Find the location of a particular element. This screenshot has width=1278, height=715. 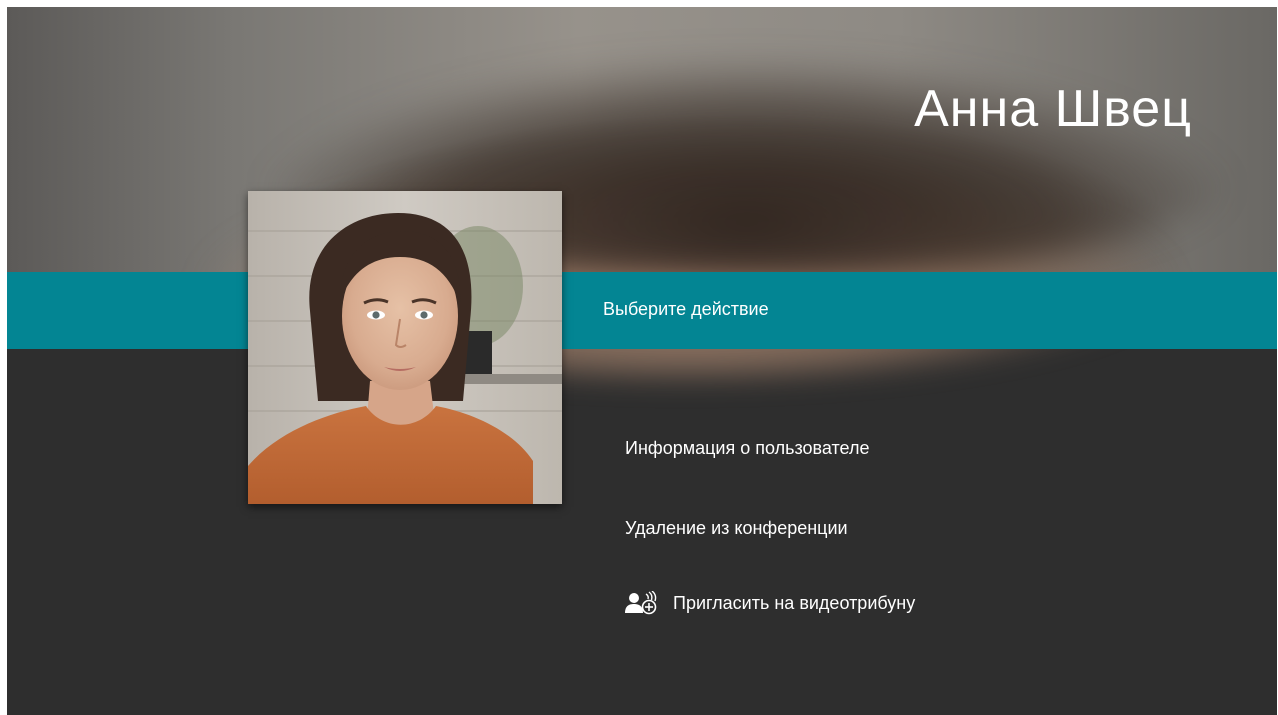

menu-item-user-info: Информация о пользователе is located at coordinates (747, 448).